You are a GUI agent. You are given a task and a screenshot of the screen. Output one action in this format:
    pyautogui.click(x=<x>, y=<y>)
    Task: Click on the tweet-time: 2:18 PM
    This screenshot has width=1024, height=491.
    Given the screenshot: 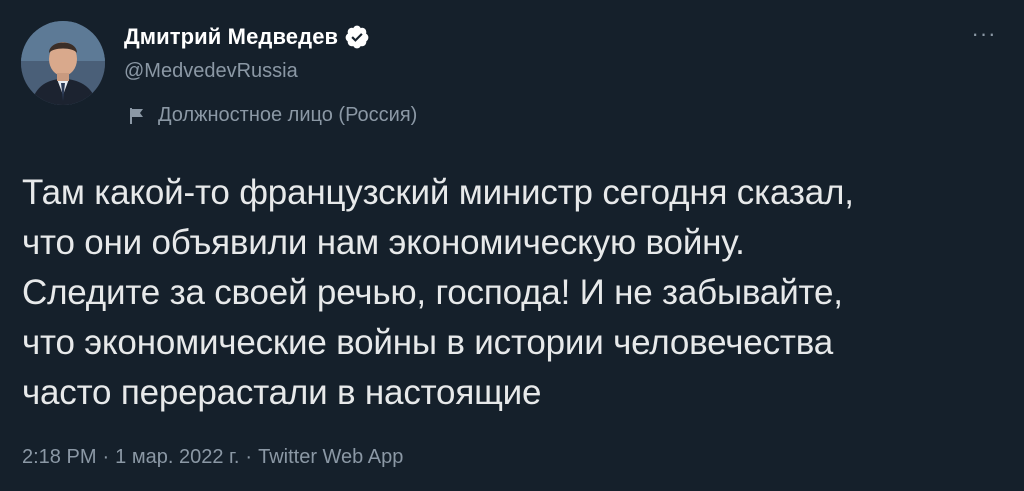 What is the action you would take?
    pyautogui.click(x=59, y=457)
    